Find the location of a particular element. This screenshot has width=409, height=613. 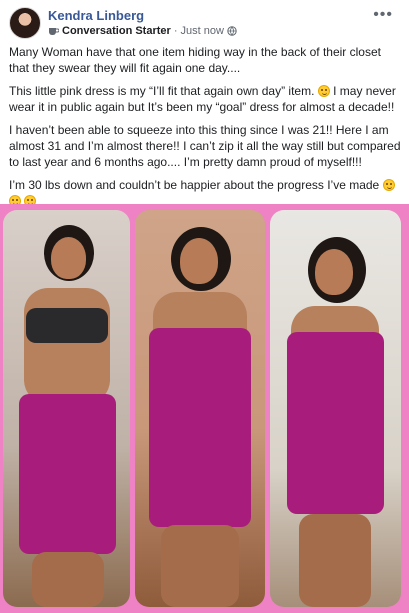

post-meta: Conversation Starter · Just now is located at coordinates (142, 31).